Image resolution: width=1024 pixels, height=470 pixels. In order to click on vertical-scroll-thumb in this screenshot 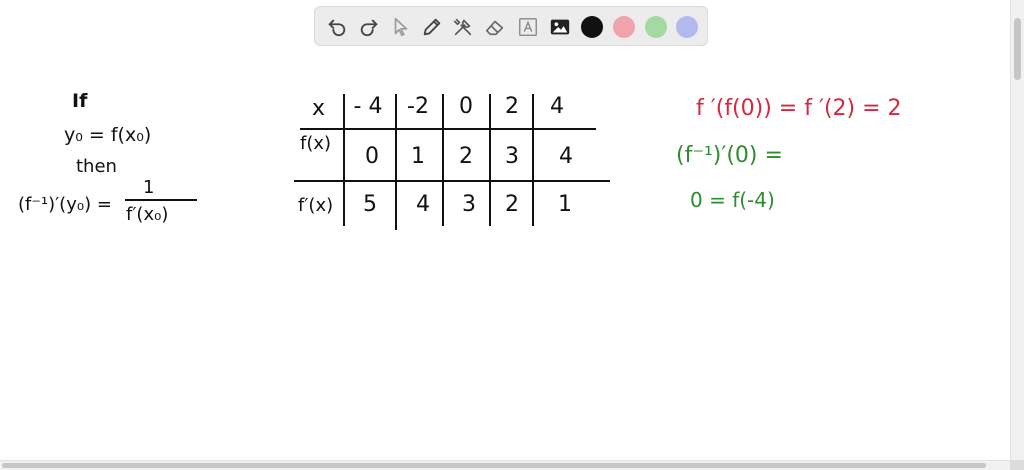, I will do `click(1017, 49)`.